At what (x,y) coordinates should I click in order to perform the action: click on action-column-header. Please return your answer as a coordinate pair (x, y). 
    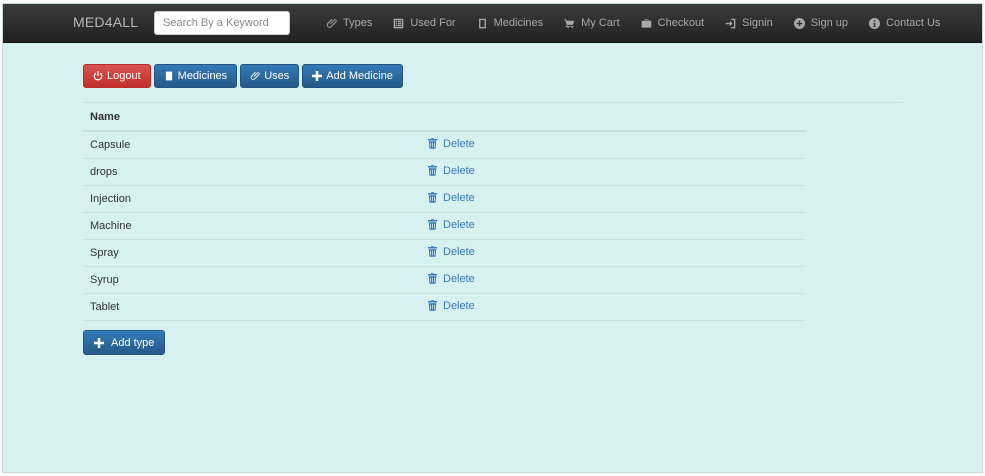
    Looking at the image, I should click on (613, 117).